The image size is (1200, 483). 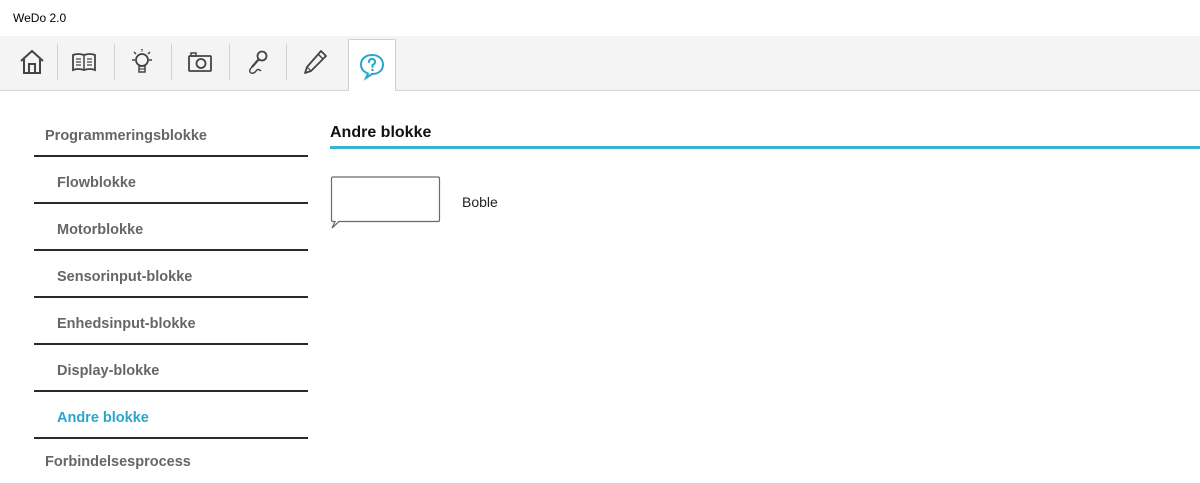 I want to click on camera-button, so click(x=200, y=62).